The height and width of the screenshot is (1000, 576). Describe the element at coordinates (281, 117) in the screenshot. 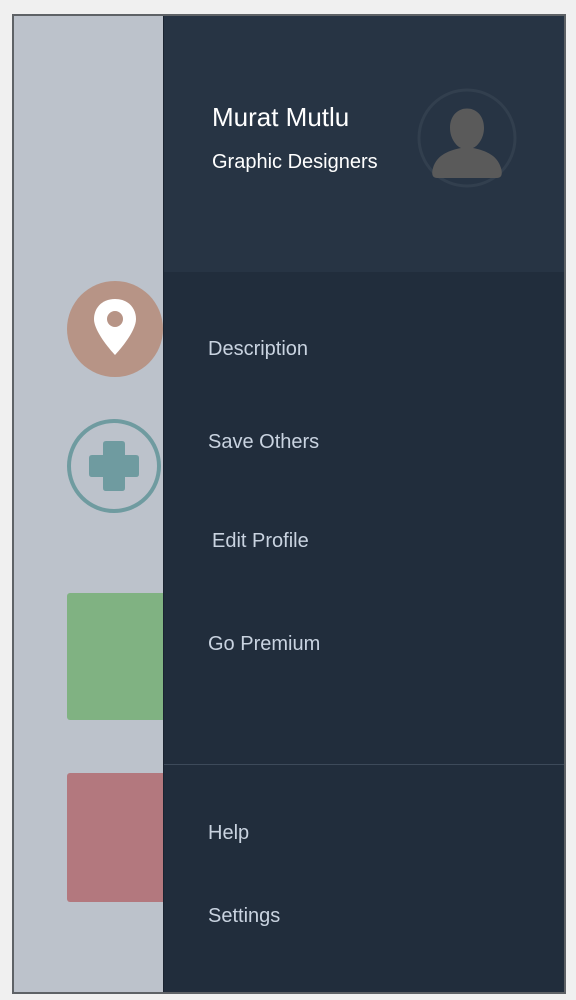

I see `profile-name: Murat Mutlu` at that location.